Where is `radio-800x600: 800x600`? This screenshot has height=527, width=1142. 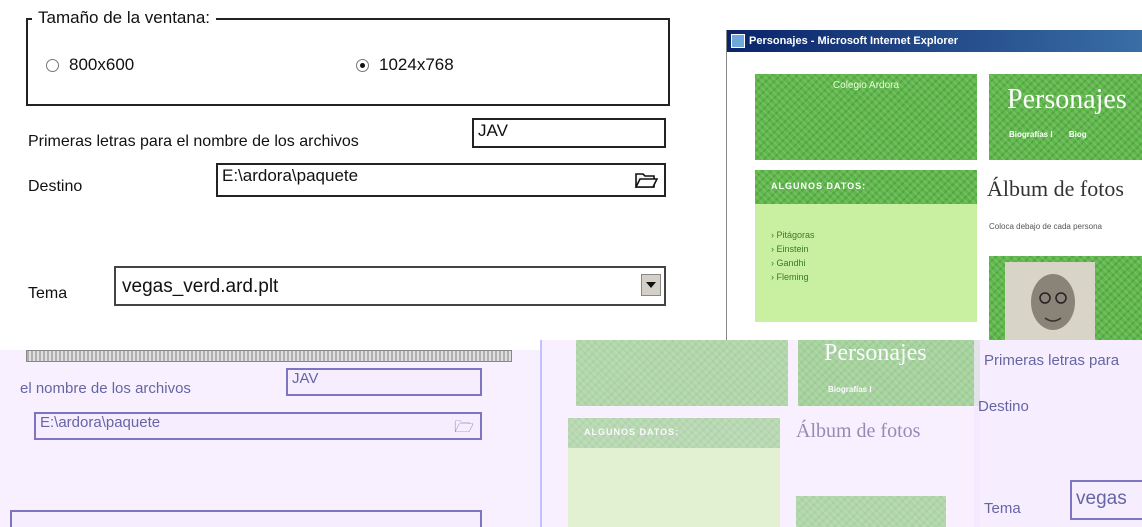 radio-800x600: 800x600 is located at coordinates (90, 65).